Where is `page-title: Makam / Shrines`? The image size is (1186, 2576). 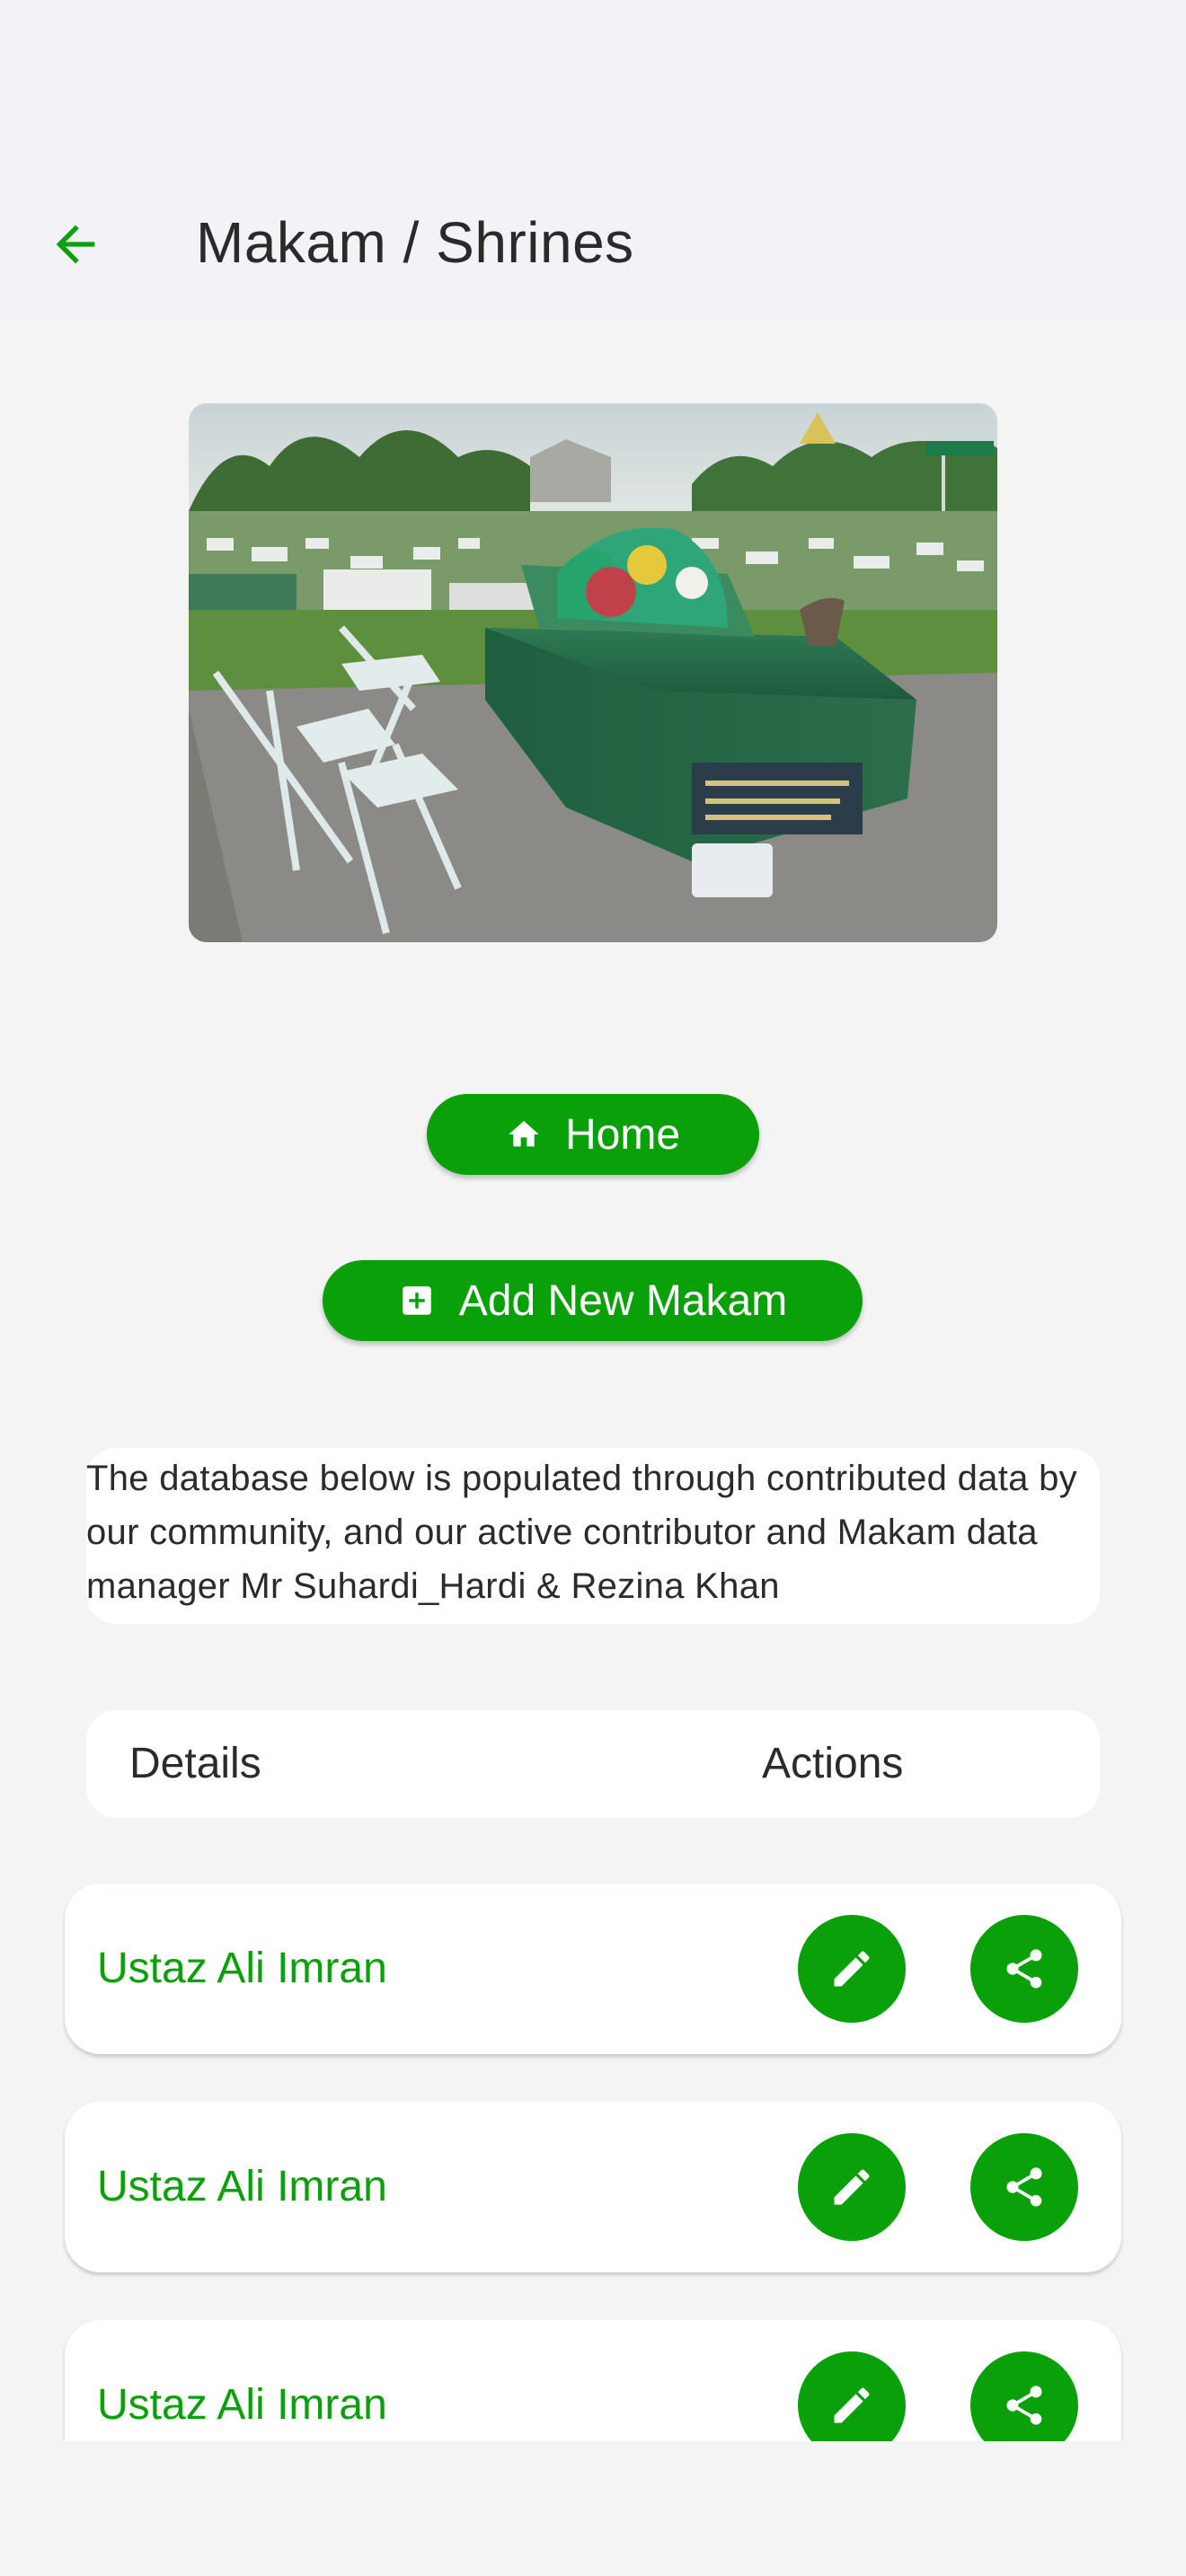
page-title: Makam / Shrines is located at coordinates (415, 242).